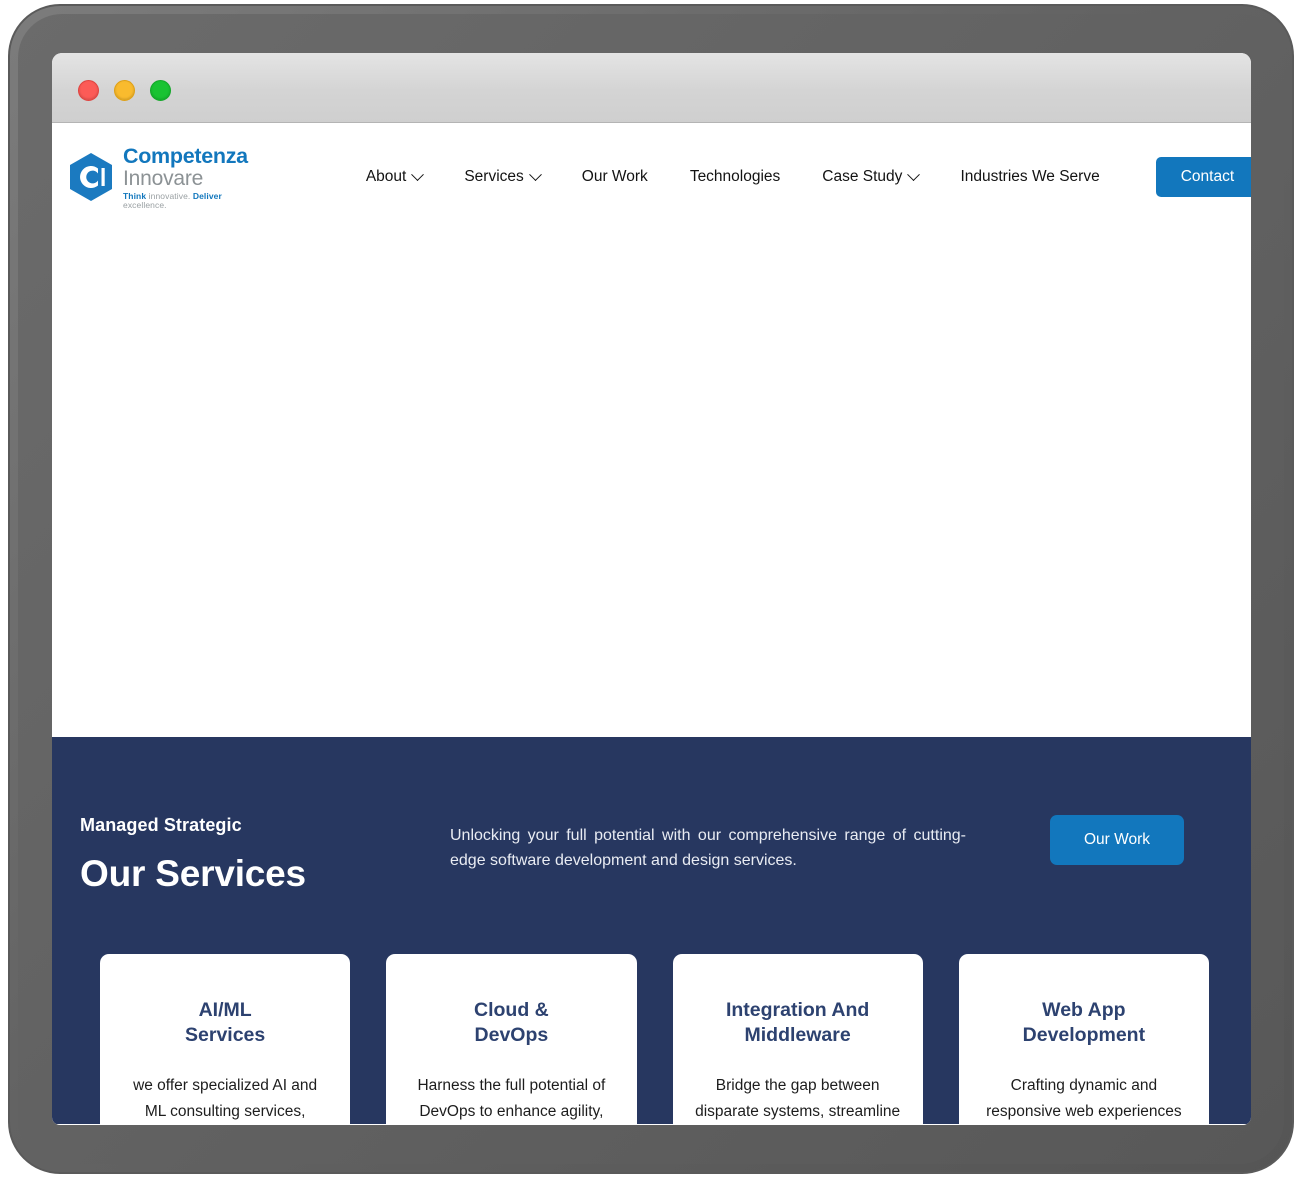  Describe the element at coordinates (145, 204) in the screenshot. I see `tagline-excellence: excellence.` at that location.